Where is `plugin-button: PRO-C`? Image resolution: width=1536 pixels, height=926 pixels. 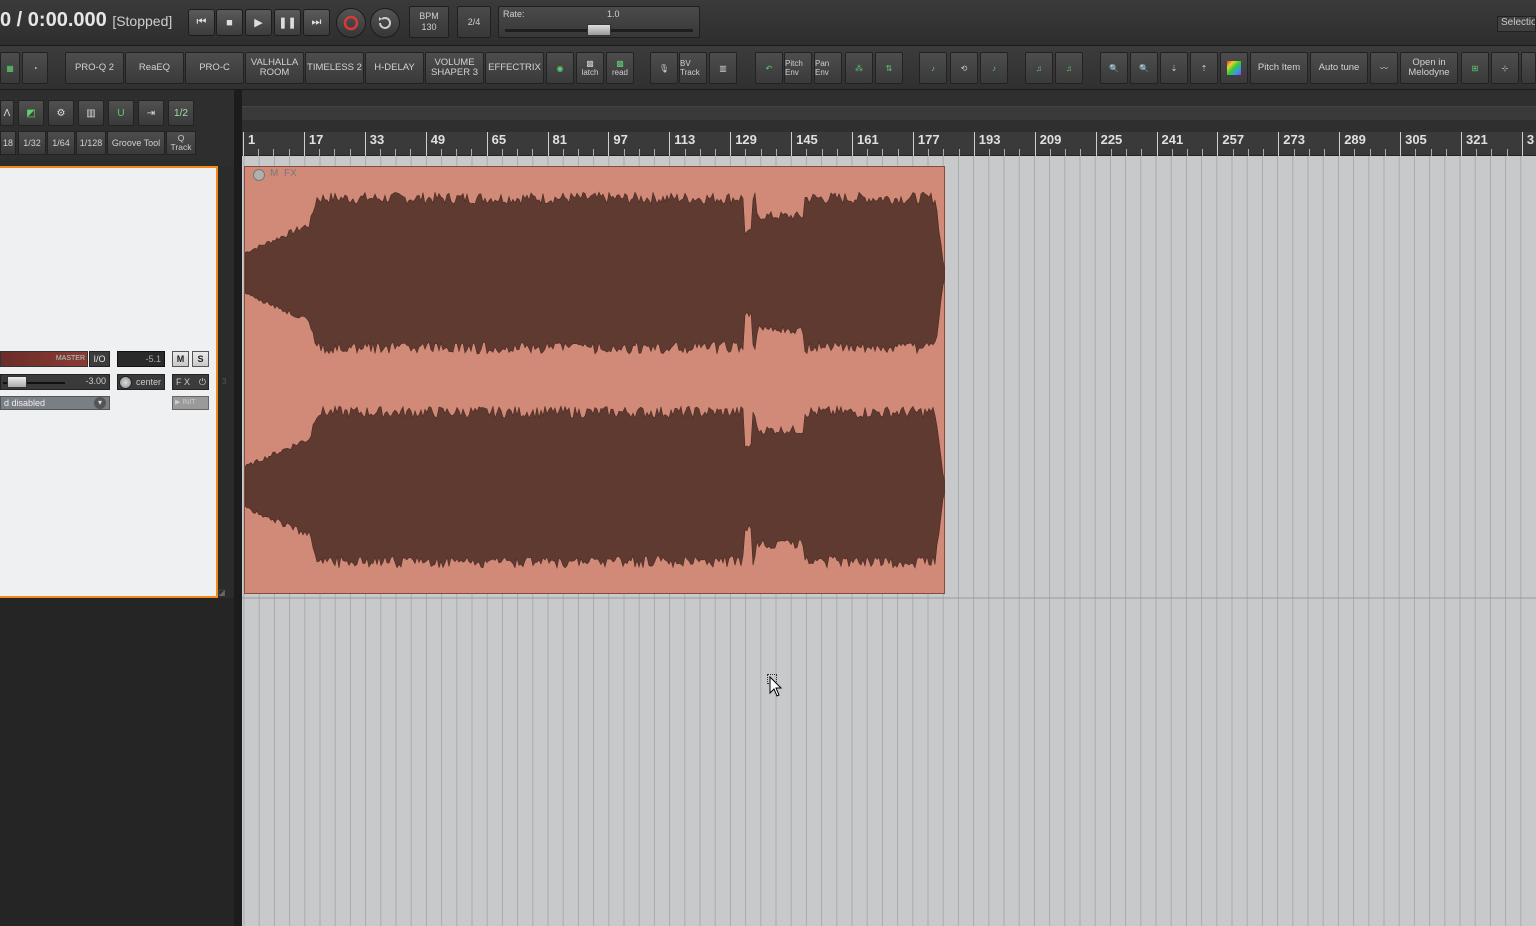 plugin-button: PRO-C is located at coordinates (214, 68).